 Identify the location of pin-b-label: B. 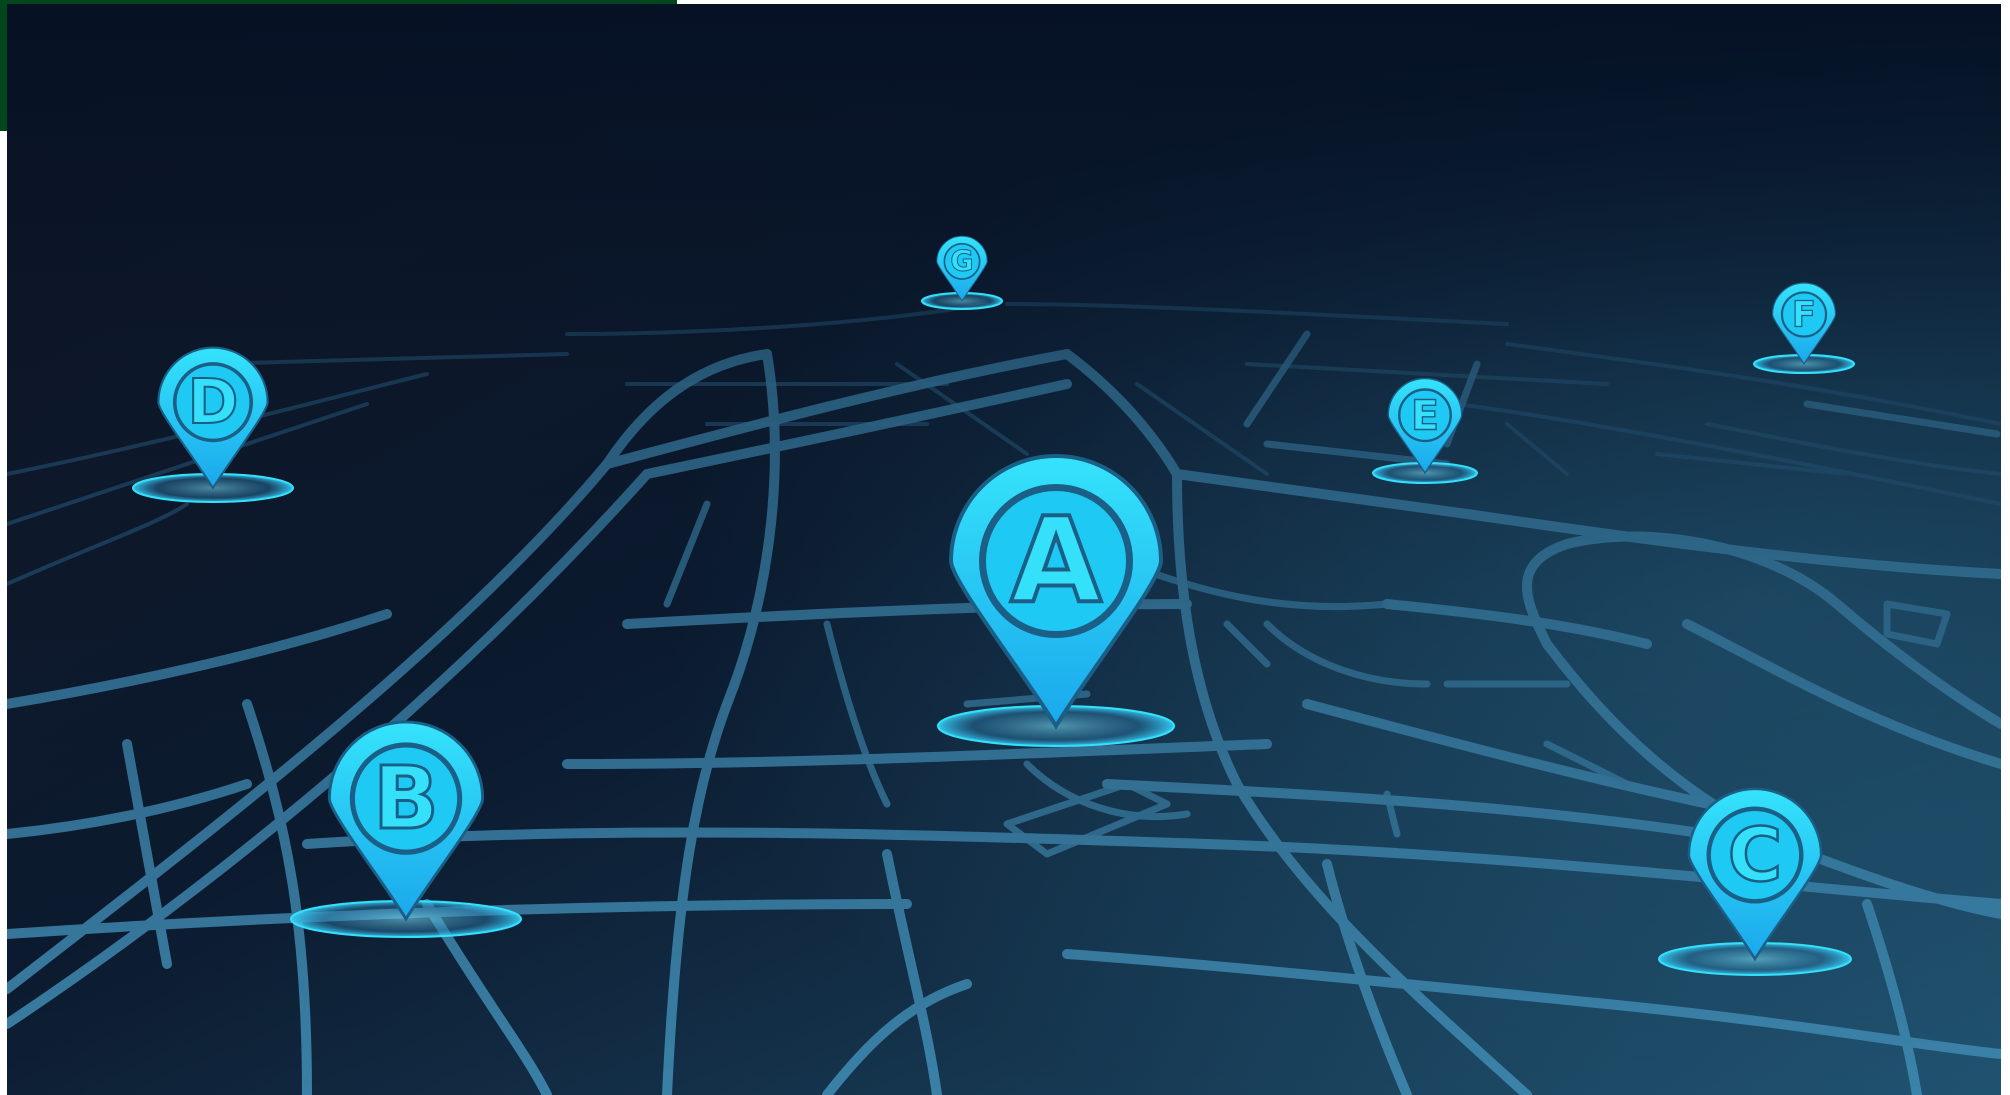
(406, 799).